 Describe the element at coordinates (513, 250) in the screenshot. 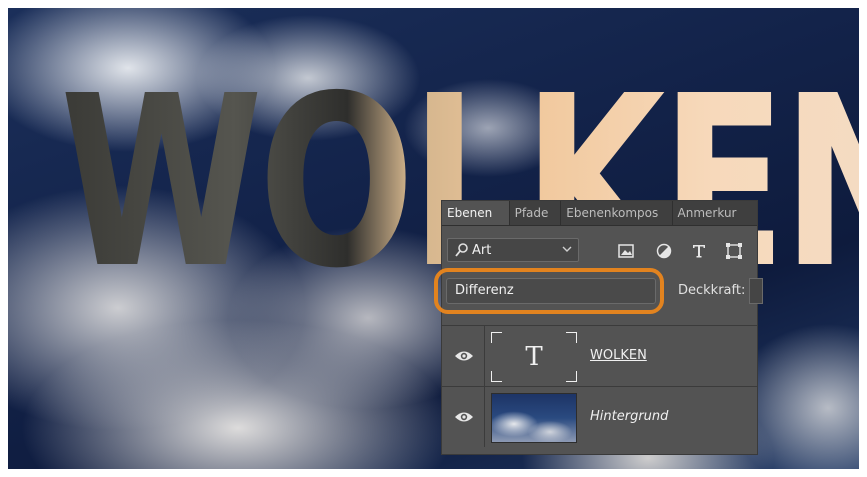

I see `filter-kind-select: Art` at that location.